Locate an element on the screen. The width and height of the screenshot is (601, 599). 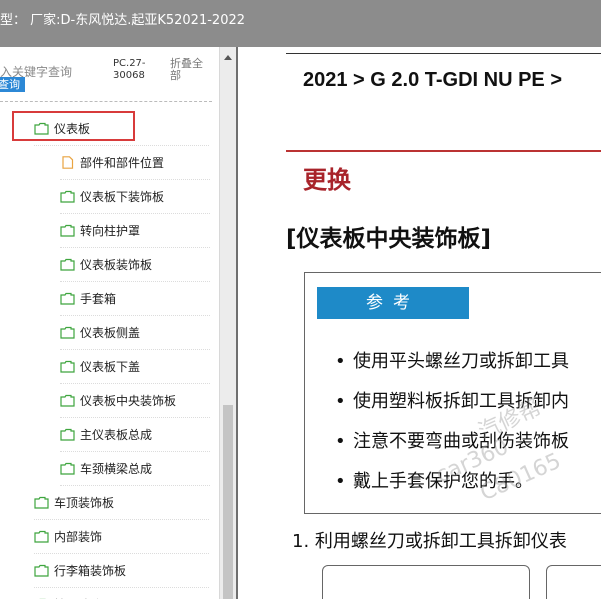
tree-item-label: 部件和部件位置 is located at coordinates (122, 162).